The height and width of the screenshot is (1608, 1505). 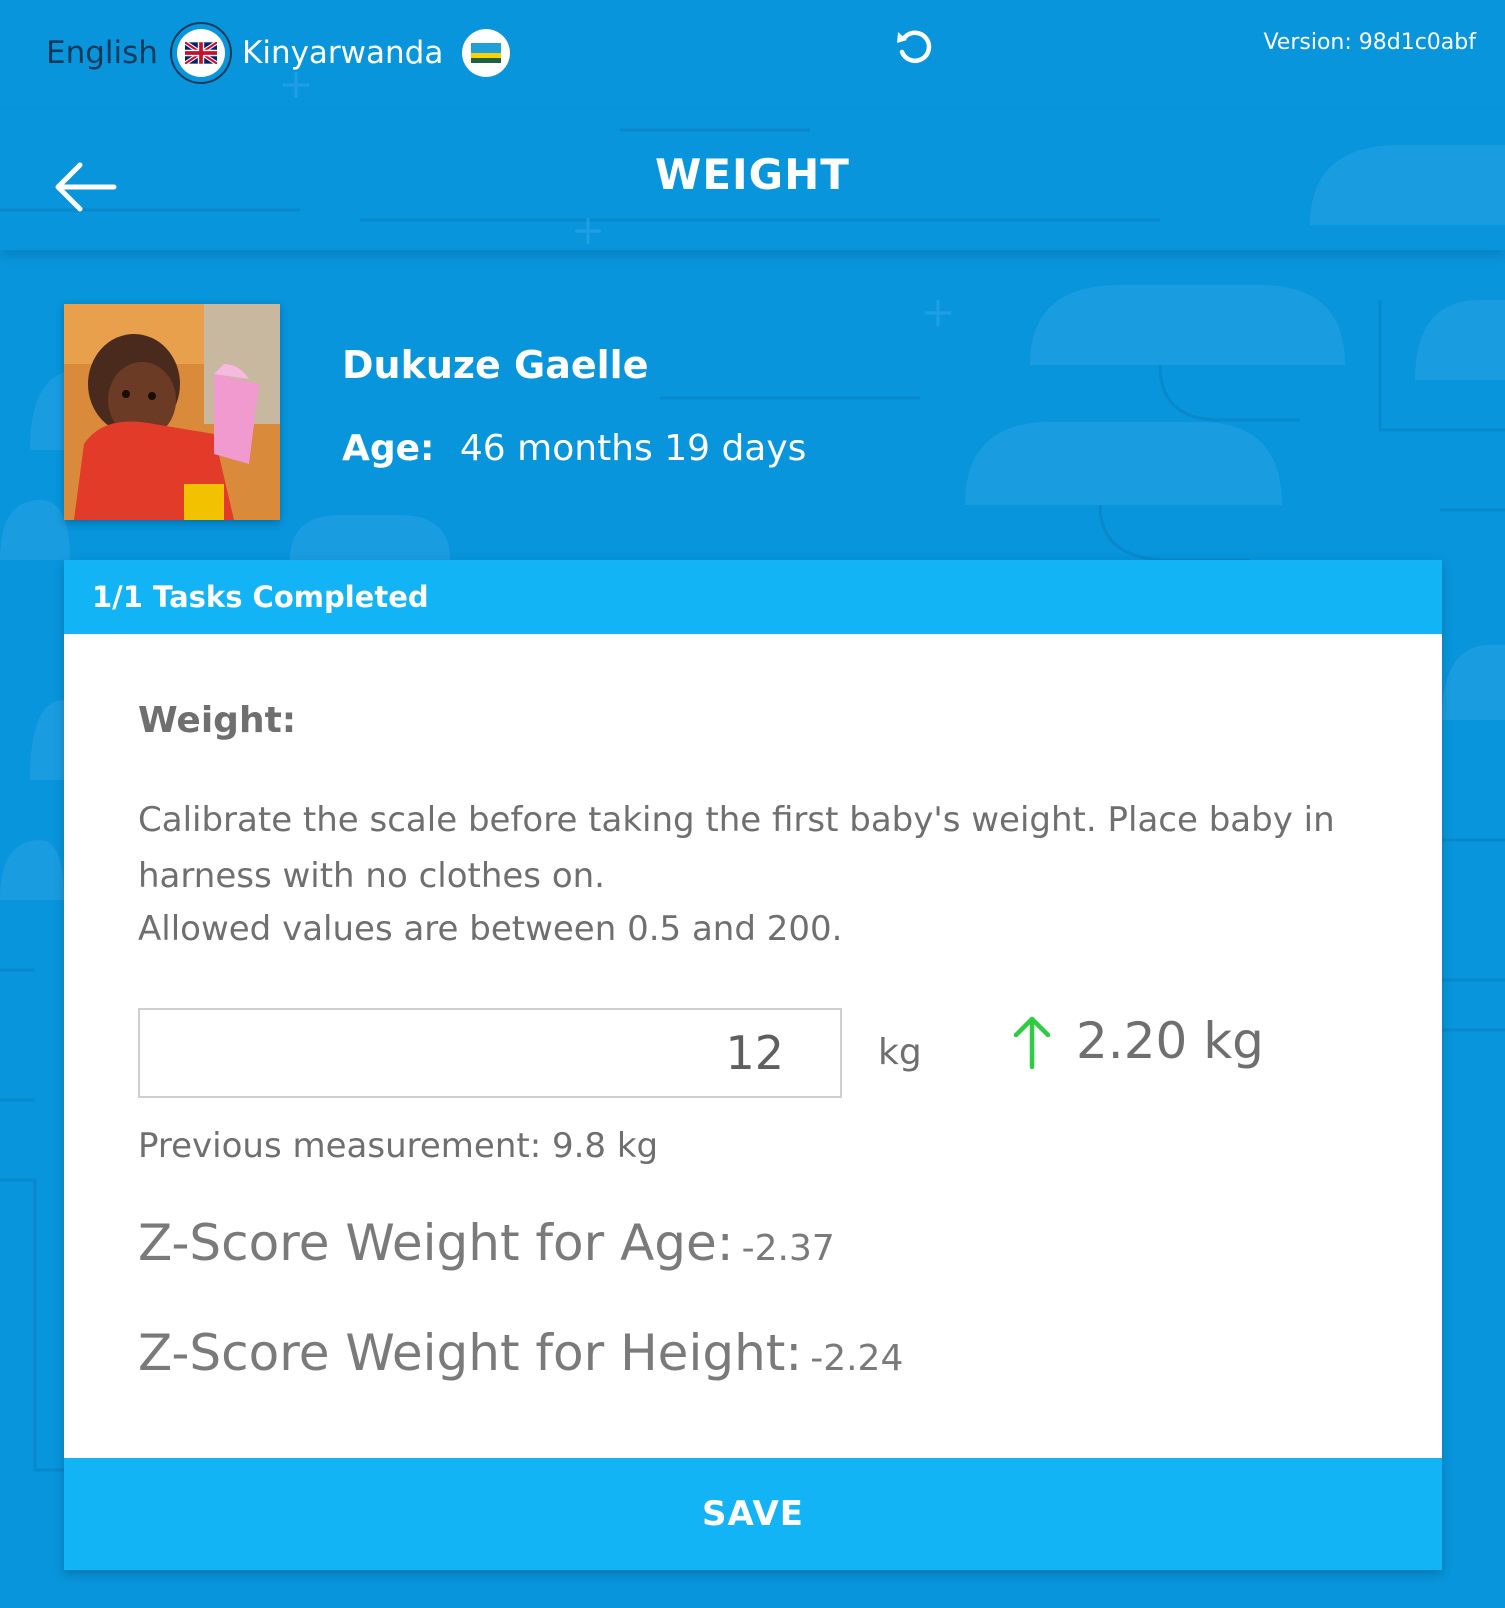 I want to click on weight-change: 2.20 kg, so click(x=1137, y=1041).